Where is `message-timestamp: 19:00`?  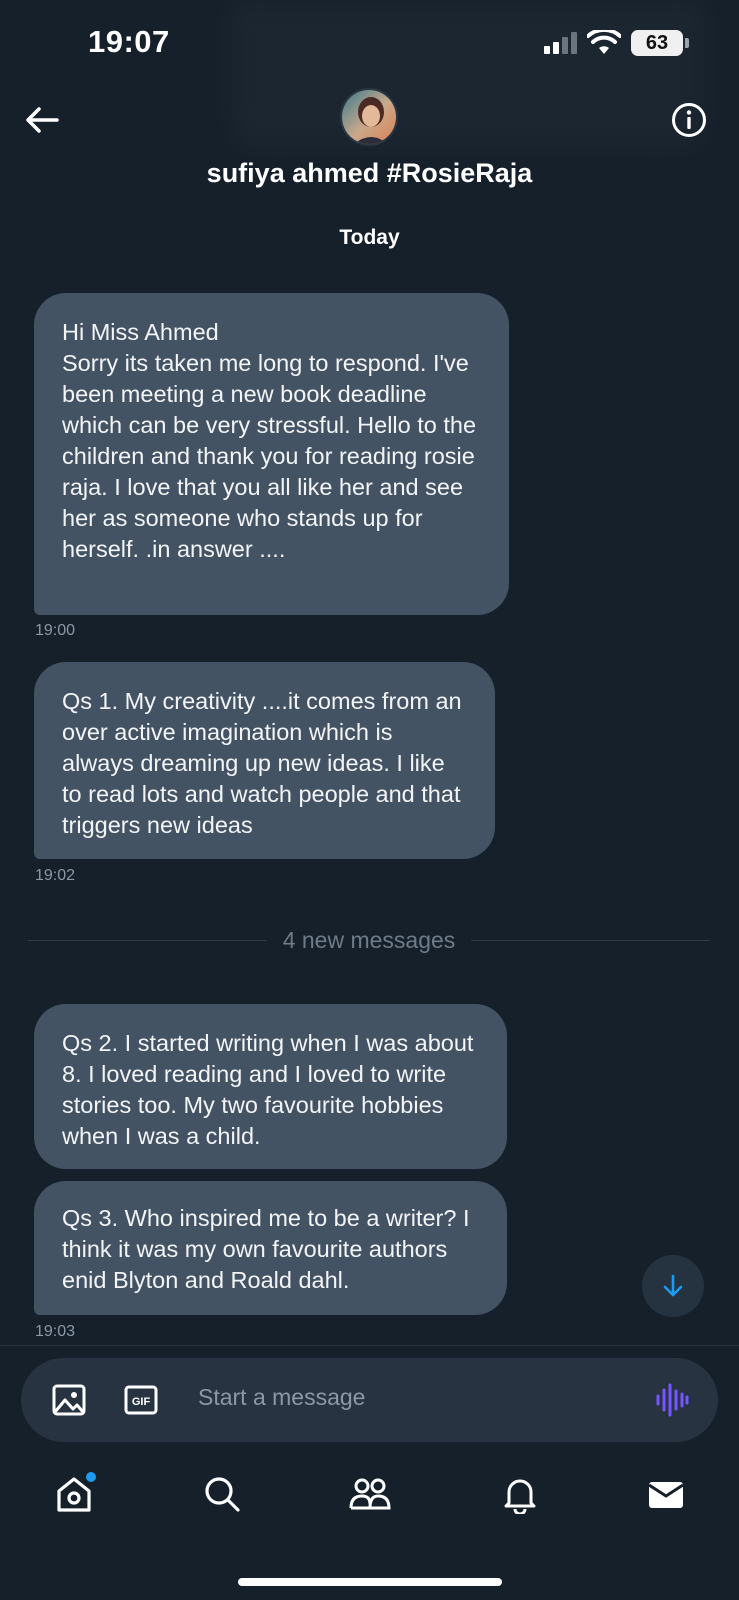 message-timestamp: 19:00 is located at coordinates (55, 630).